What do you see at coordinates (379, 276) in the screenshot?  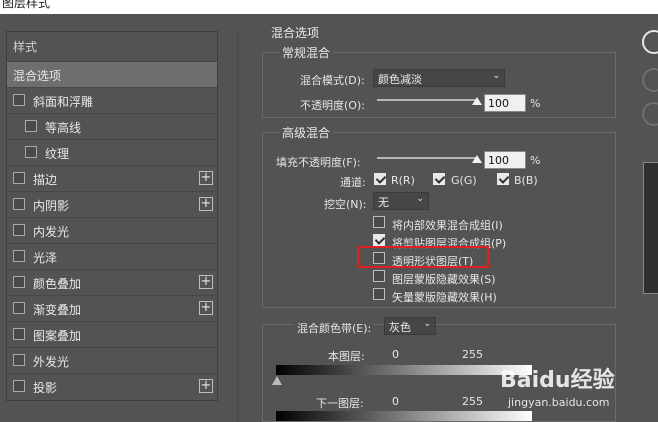 I see `layer-mask-hides-effects-checkbox` at bounding box center [379, 276].